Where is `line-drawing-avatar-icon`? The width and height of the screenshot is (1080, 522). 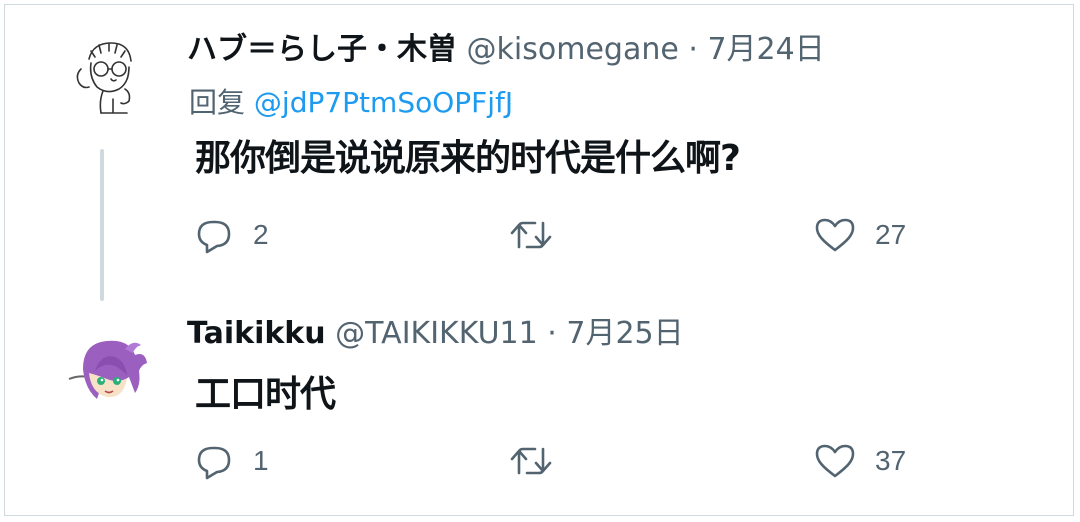 line-drawing-avatar-icon is located at coordinates (105, 79).